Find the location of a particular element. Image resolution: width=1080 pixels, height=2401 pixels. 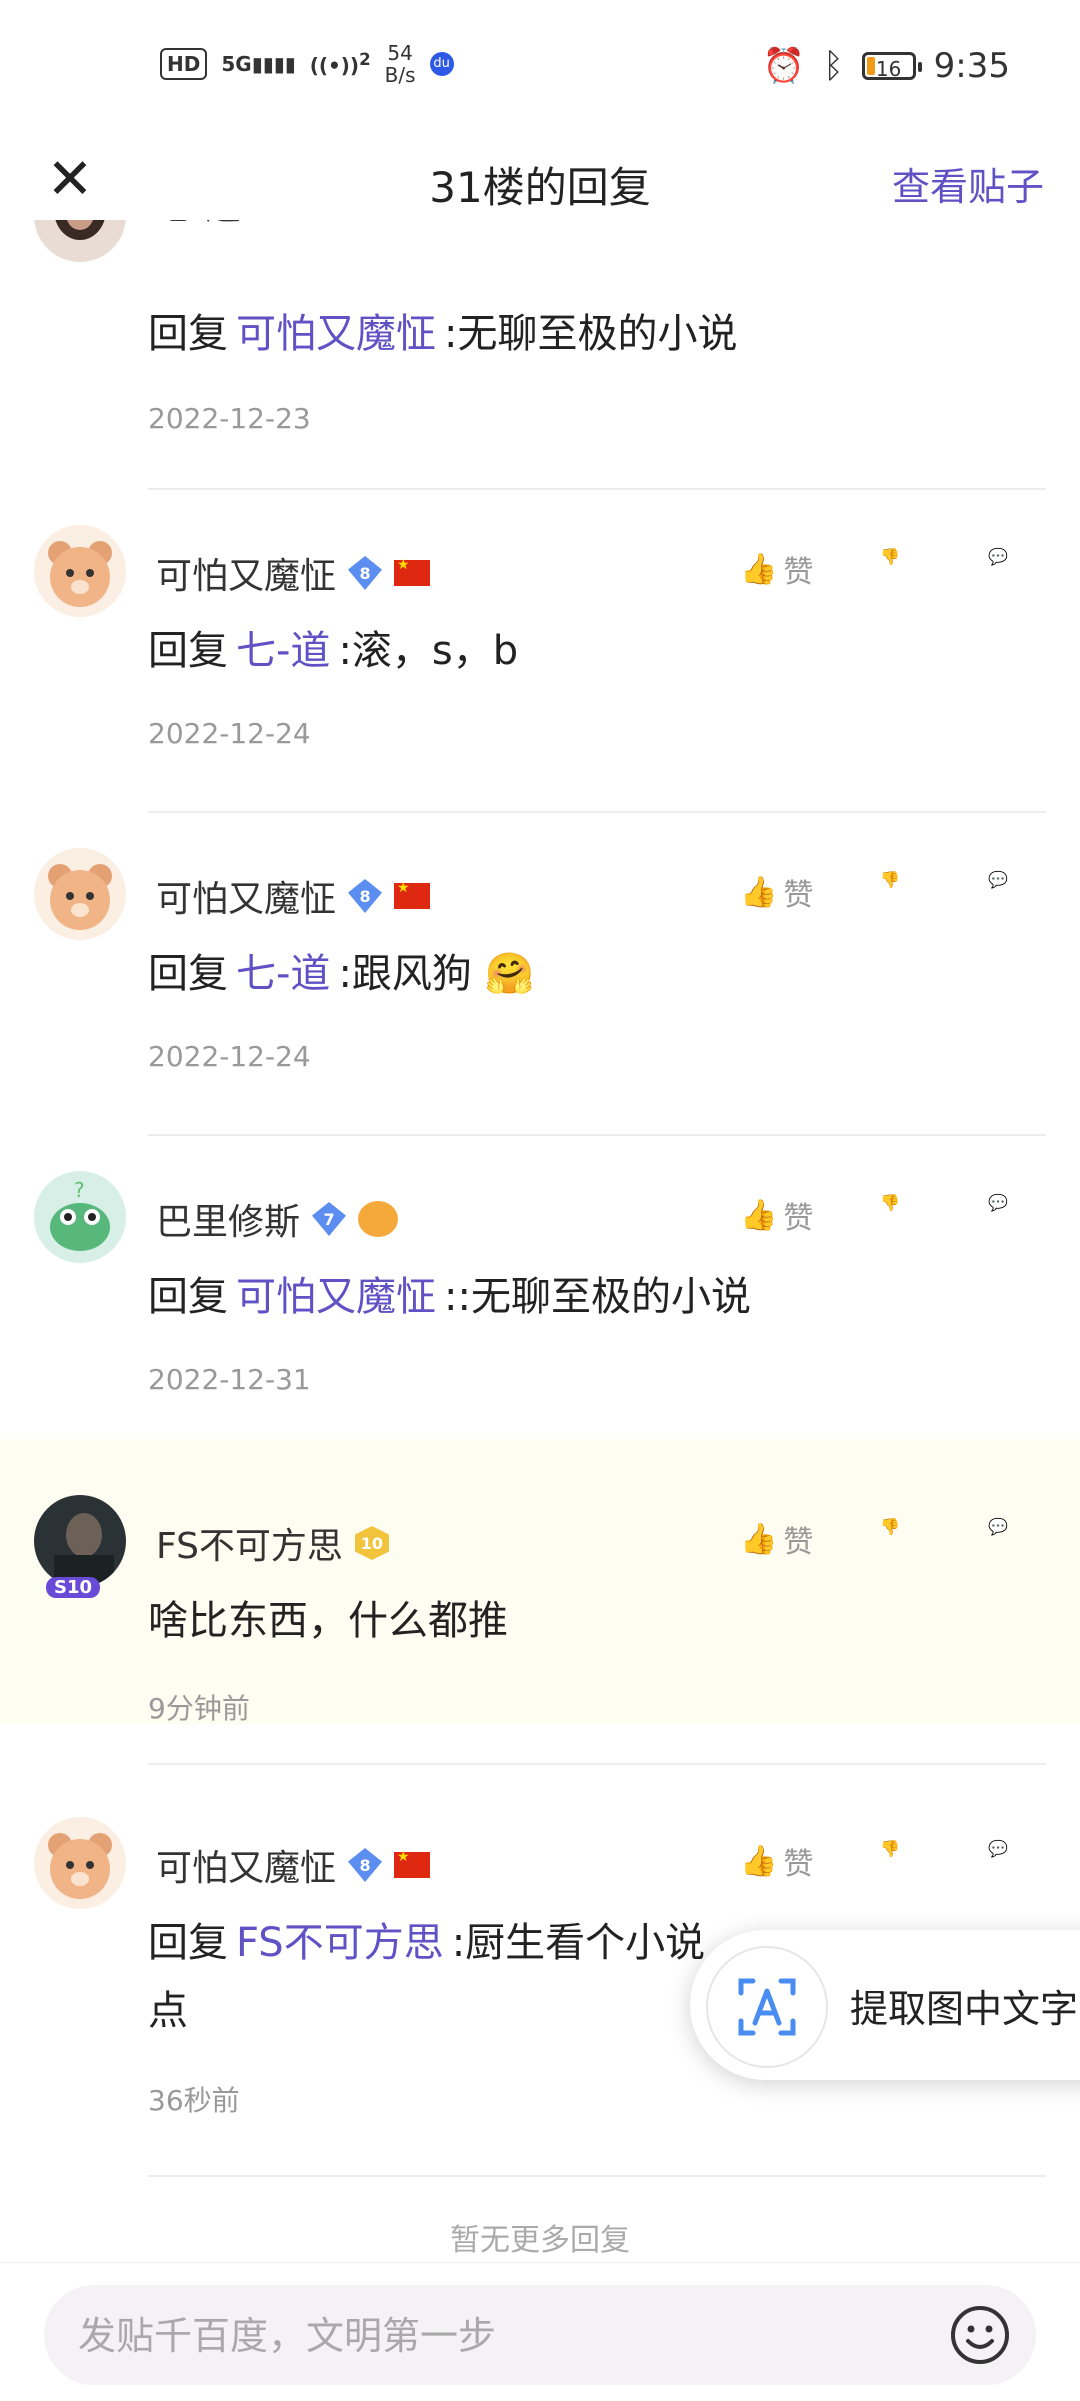

level-badge: 7 is located at coordinates (329, 1219).